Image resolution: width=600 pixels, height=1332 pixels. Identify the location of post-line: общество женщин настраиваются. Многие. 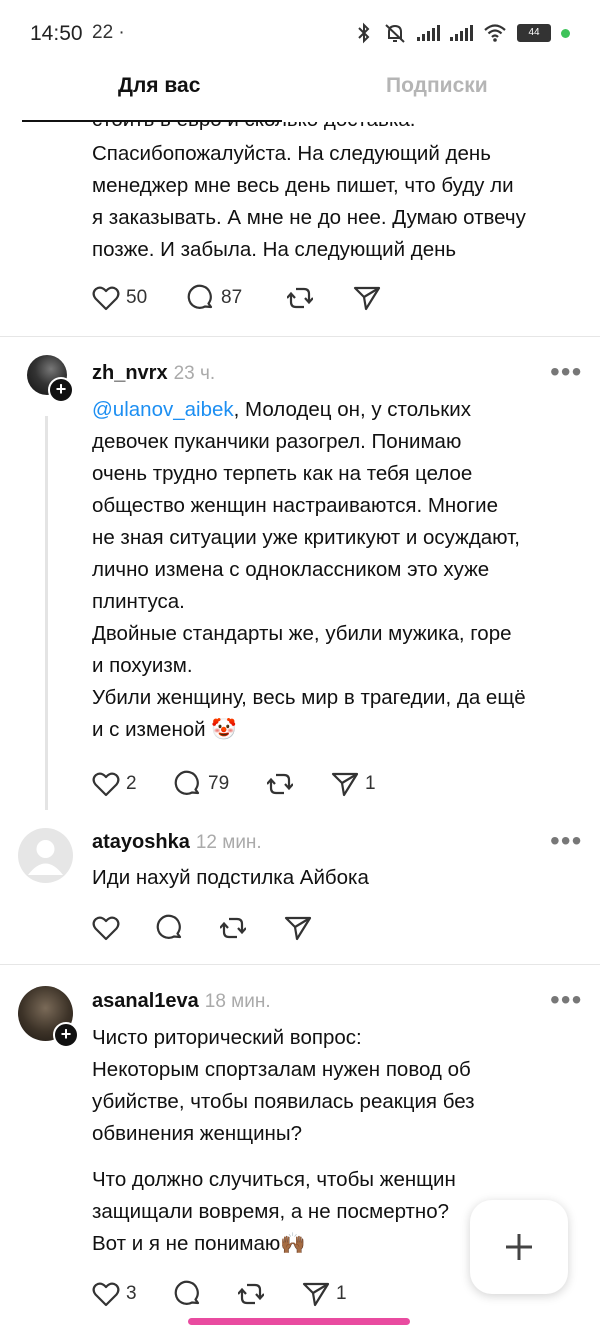
(295, 505).